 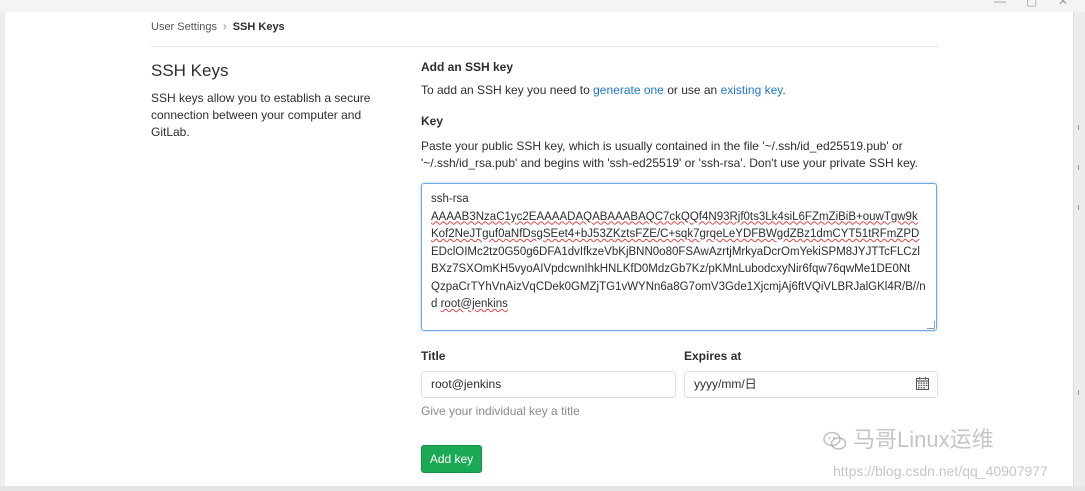 I want to click on watermark-brand-text: 马哥Linux运维, so click(x=923, y=439).